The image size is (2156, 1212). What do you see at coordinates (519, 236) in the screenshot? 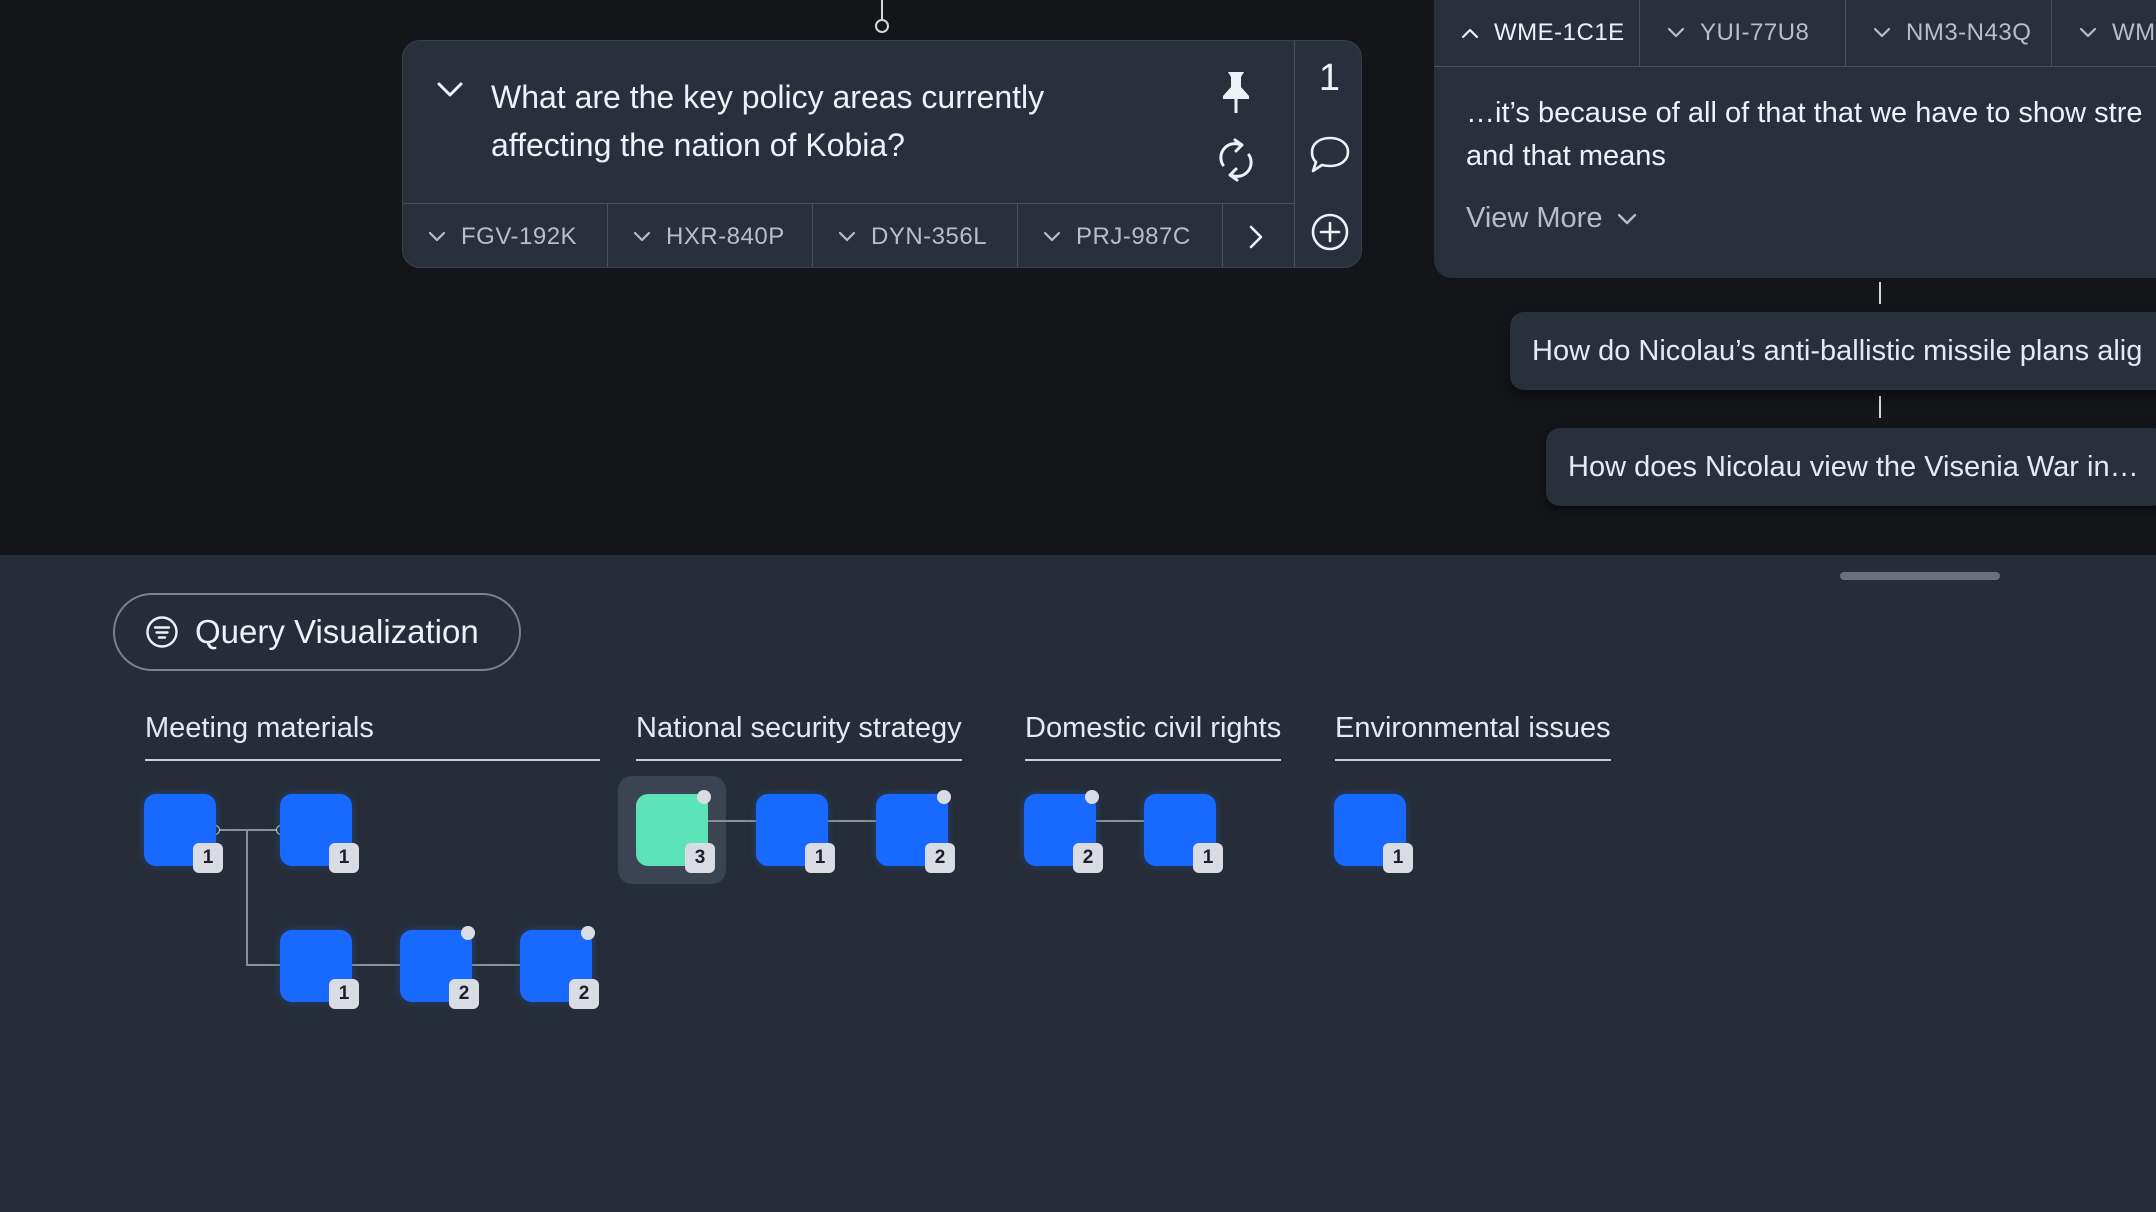
I see `query-tab-label: FGV-192K` at bounding box center [519, 236].